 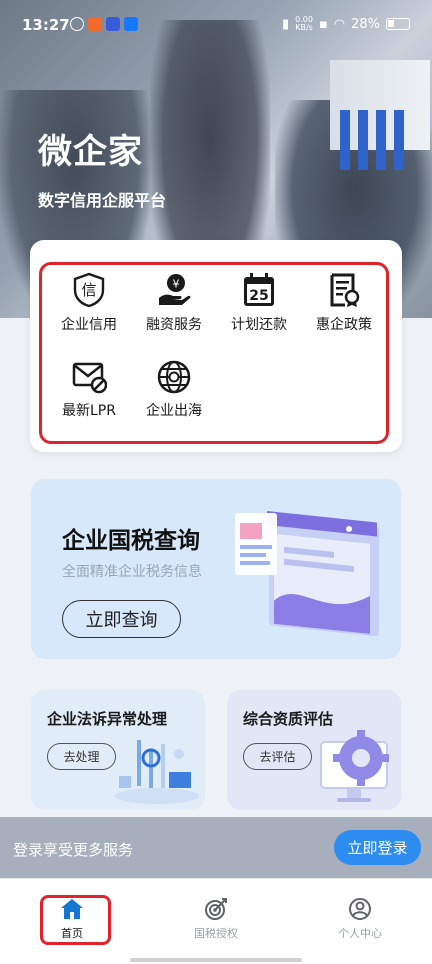 What do you see at coordinates (360, 909) in the screenshot?
I see `user-icon` at bounding box center [360, 909].